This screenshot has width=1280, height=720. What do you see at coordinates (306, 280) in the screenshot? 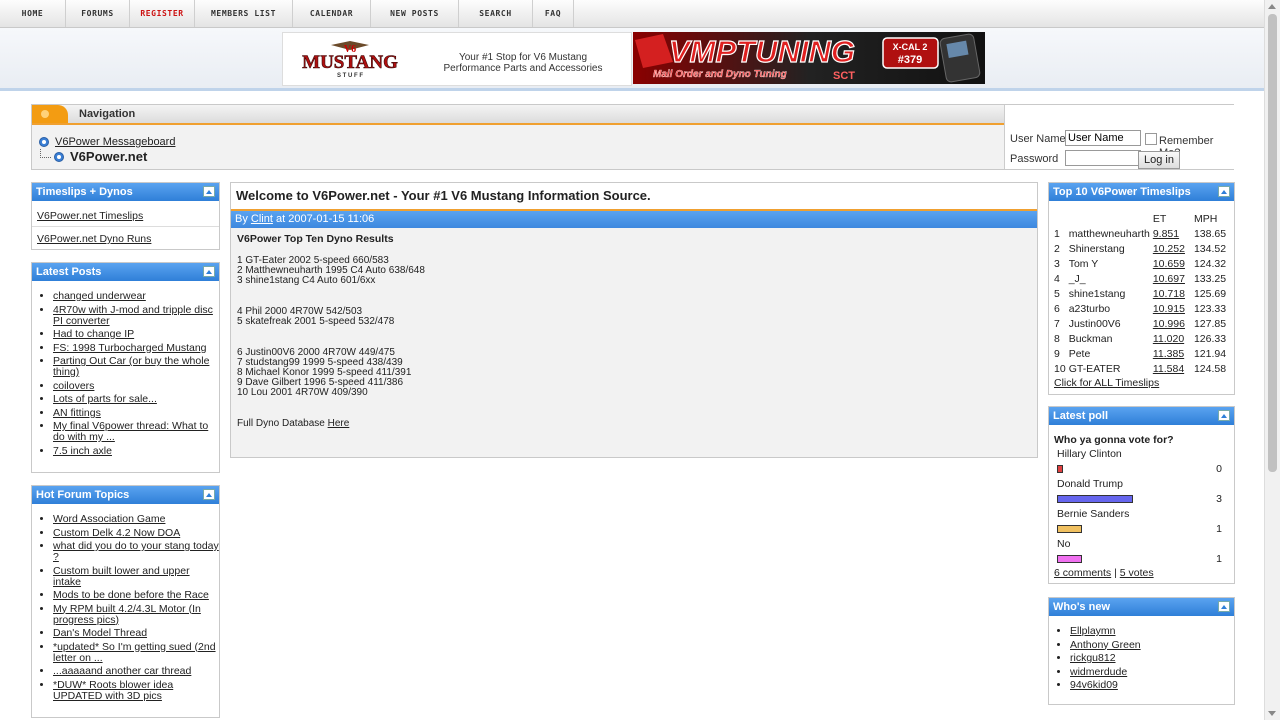
I see `dyno-result-line: 3 shine1stang C4 Auto 601/6xx` at bounding box center [306, 280].